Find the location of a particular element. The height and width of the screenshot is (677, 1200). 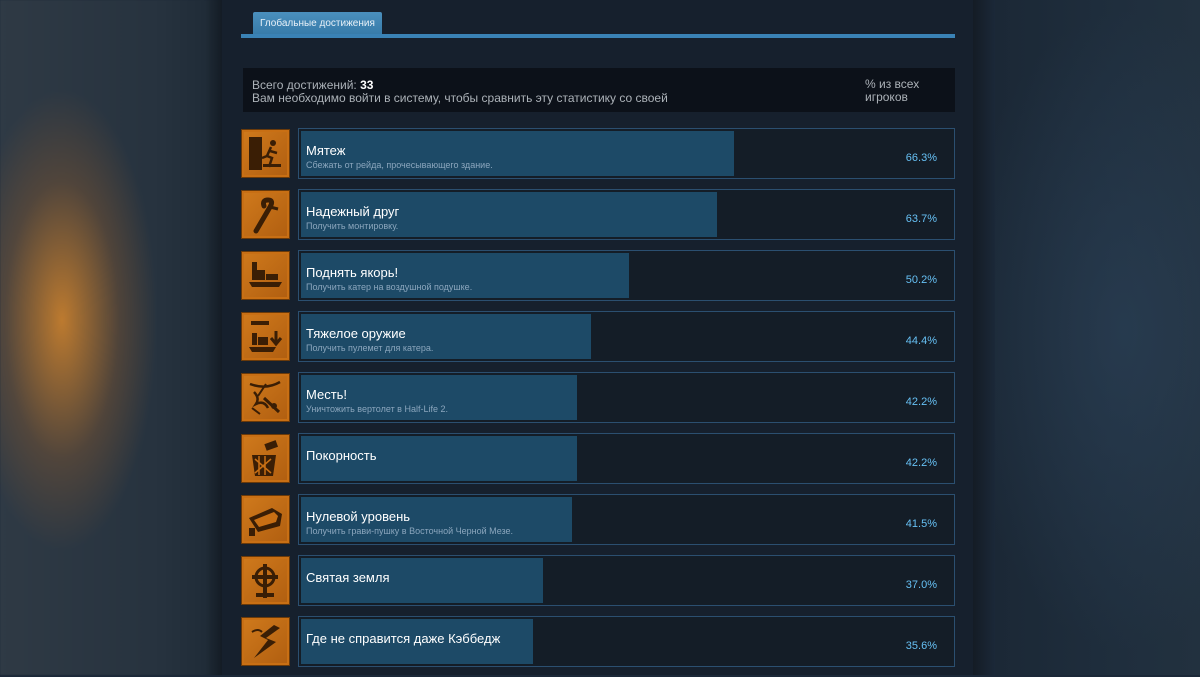

achievement-row: Покорность 42.2% is located at coordinates (598, 458).